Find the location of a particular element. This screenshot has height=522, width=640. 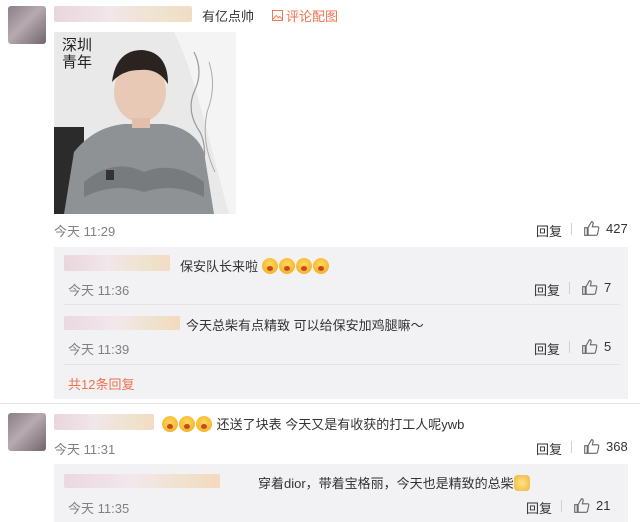

reply-time: 今天 11:39 is located at coordinates (99, 349).